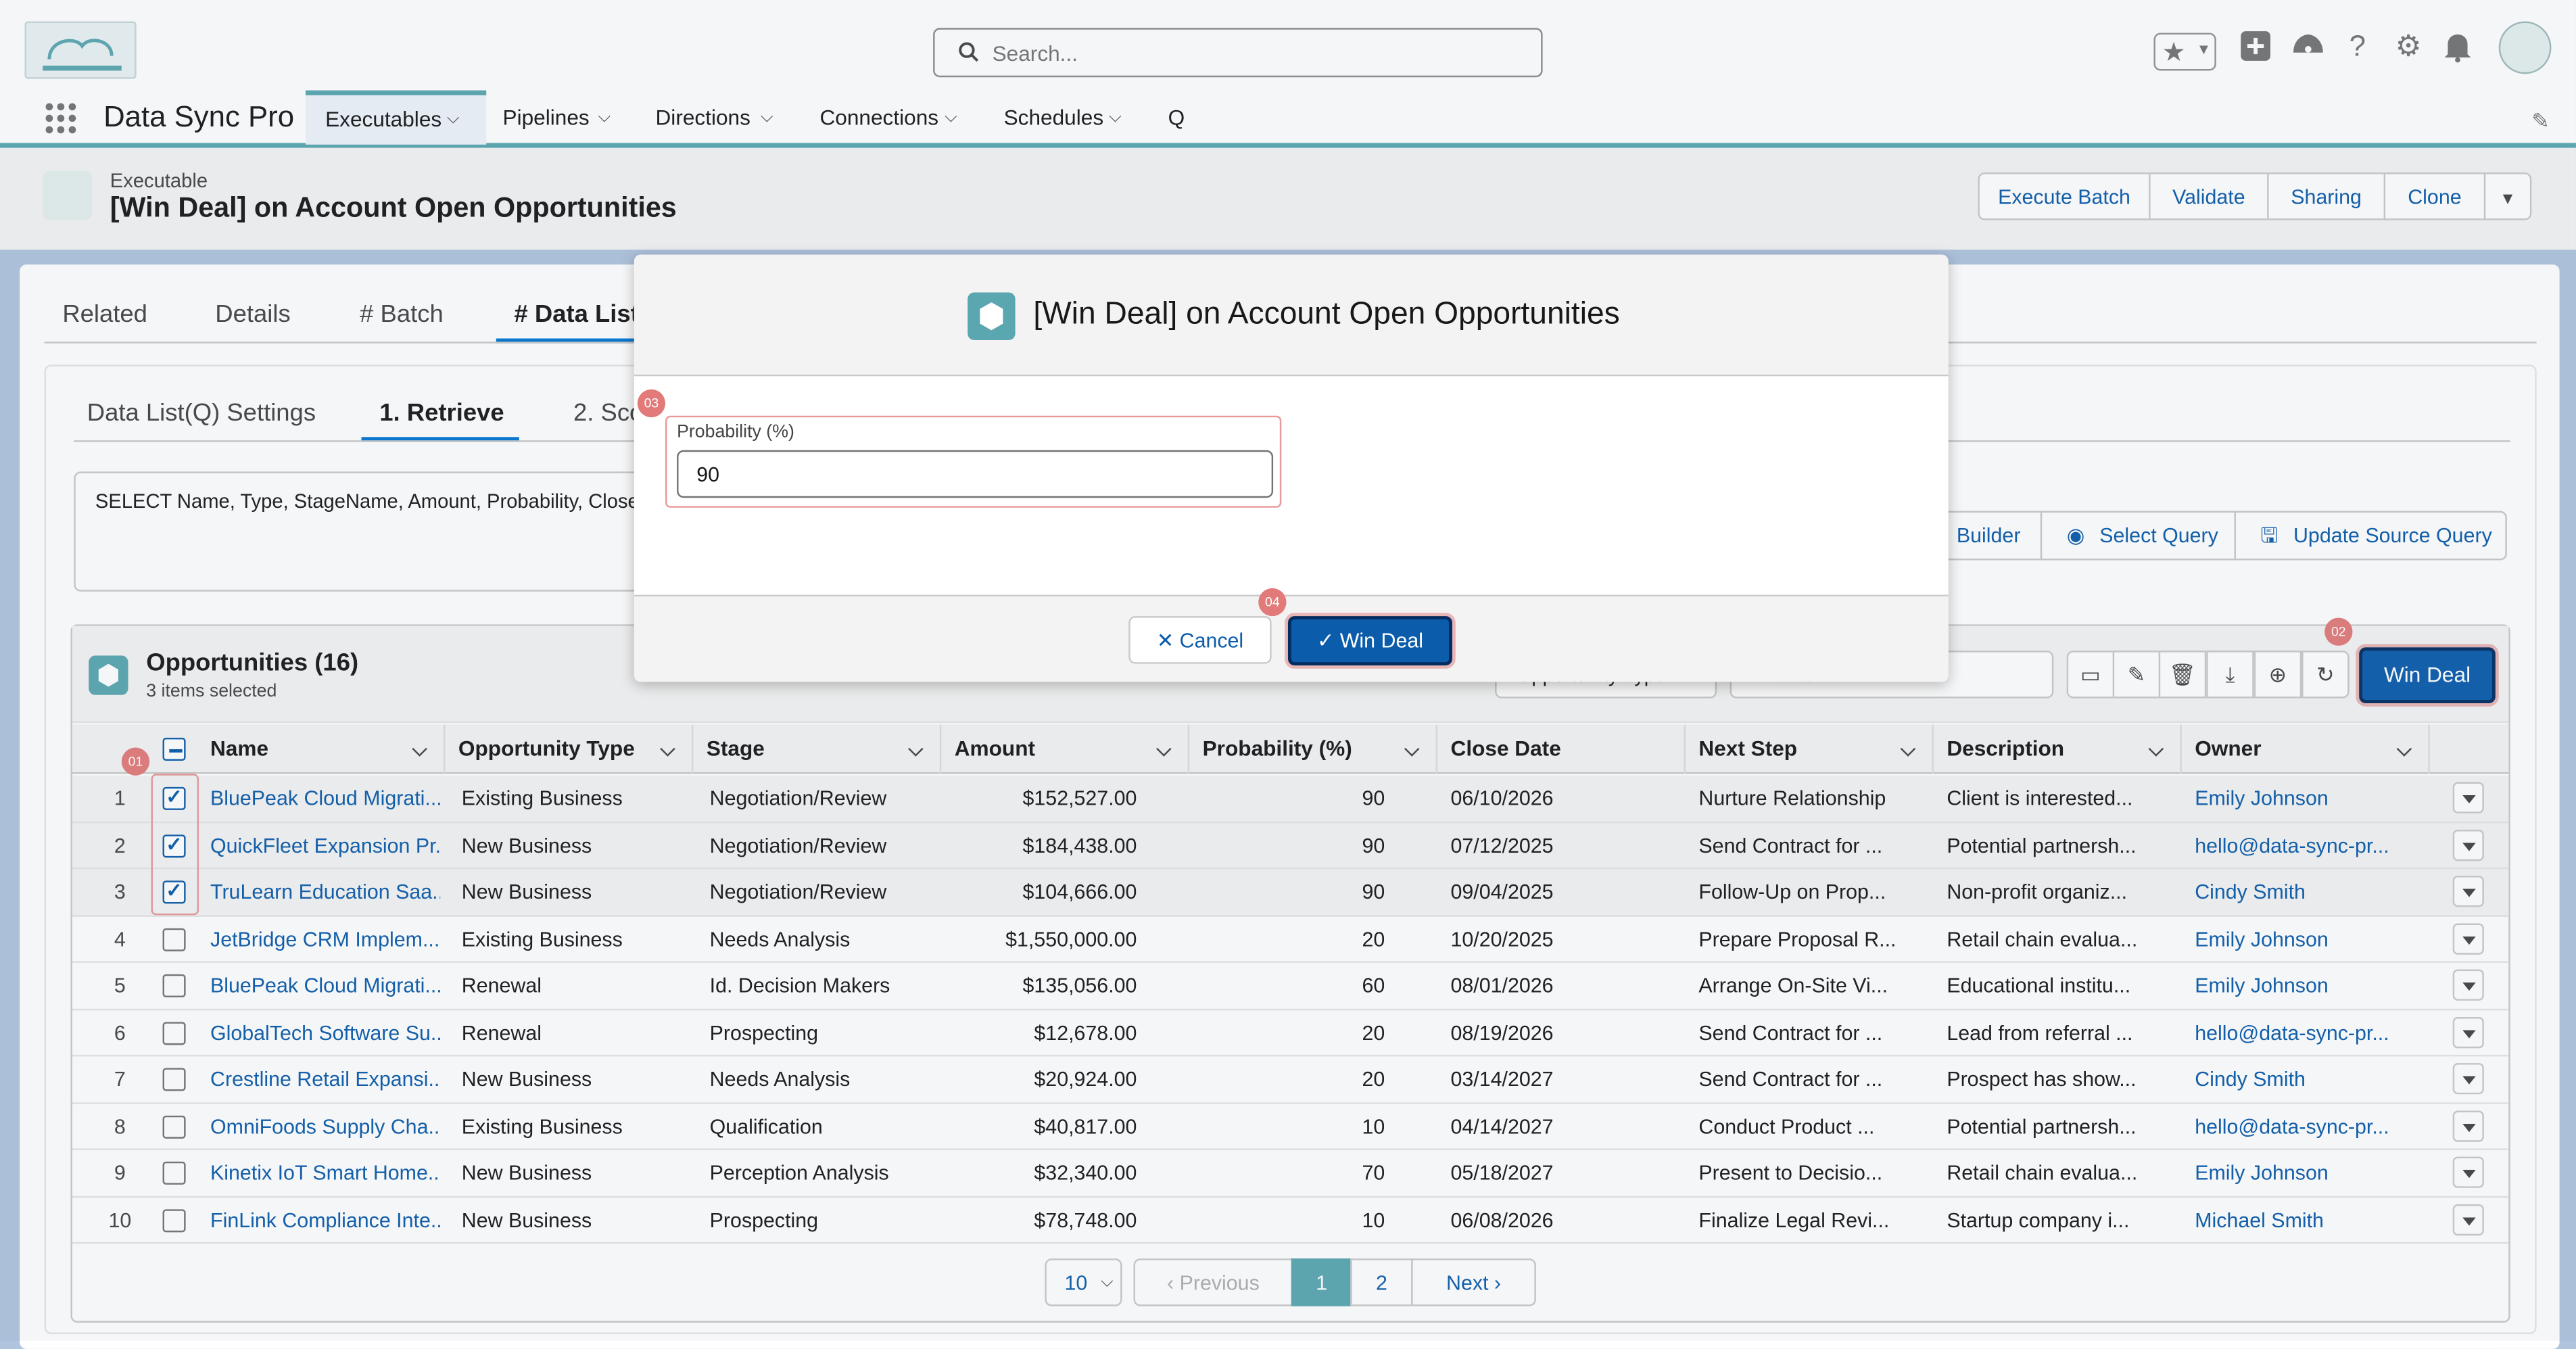 The image size is (2576, 1349). I want to click on cancel-button: ✕ Cancel, so click(1200, 640).